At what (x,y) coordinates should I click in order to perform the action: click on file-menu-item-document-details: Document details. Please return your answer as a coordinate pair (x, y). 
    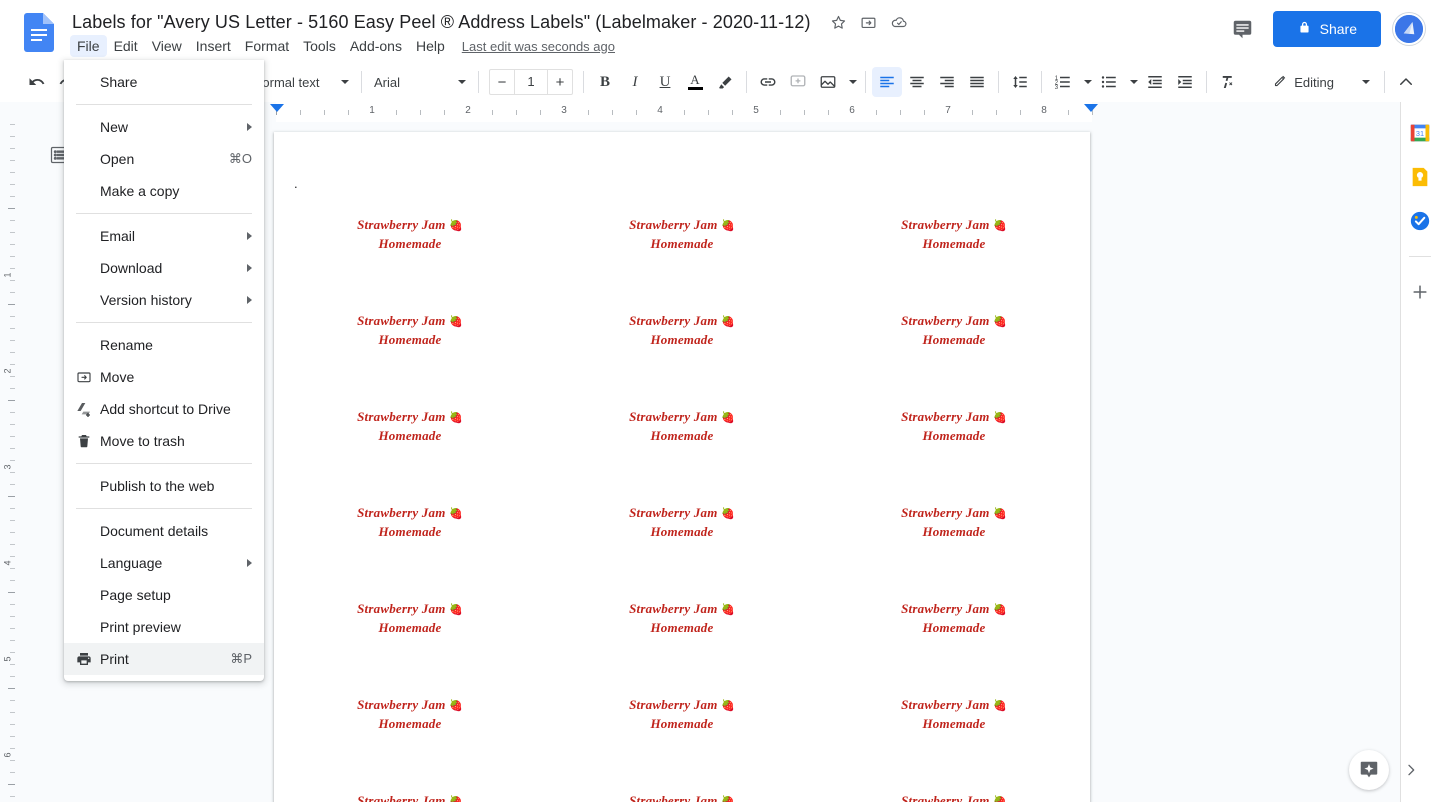
    Looking at the image, I should click on (164, 531).